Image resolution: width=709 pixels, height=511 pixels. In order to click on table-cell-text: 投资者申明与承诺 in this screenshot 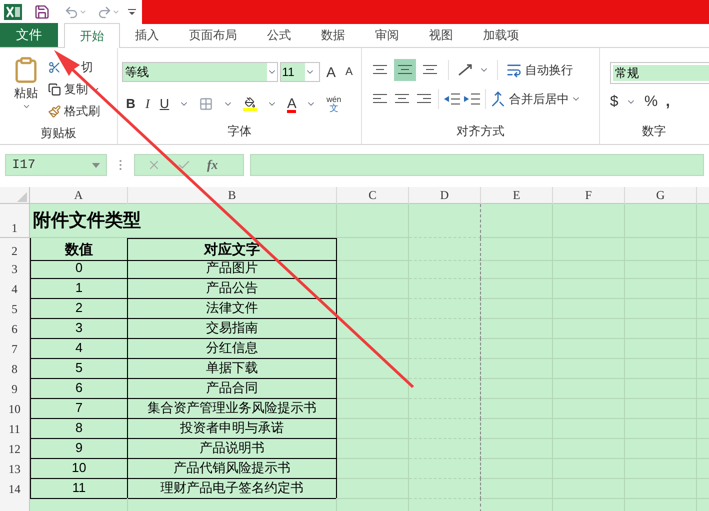, I will do `click(232, 428)`.